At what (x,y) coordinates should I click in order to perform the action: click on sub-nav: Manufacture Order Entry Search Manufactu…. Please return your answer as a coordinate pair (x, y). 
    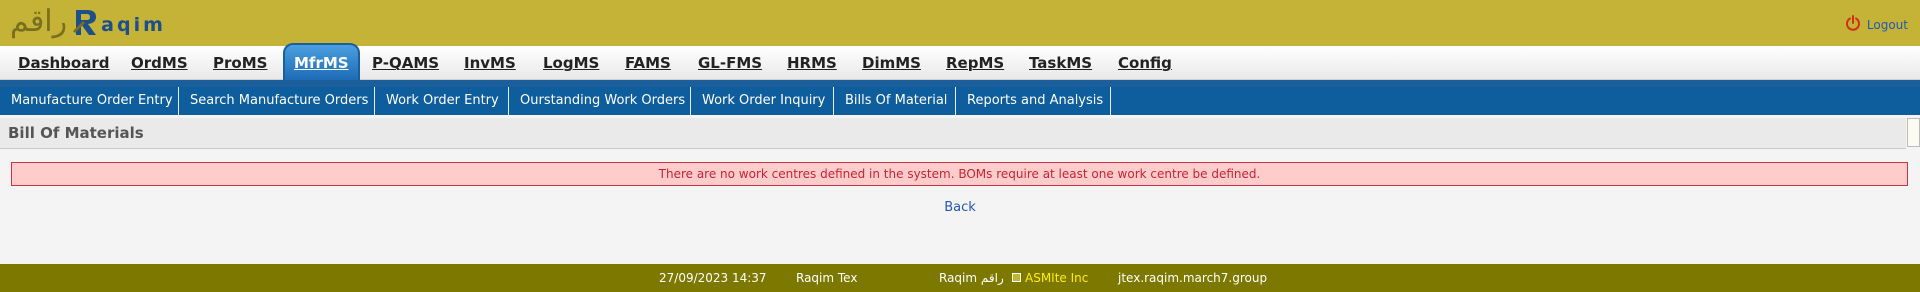
    Looking at the image, I should click on (960, 101).